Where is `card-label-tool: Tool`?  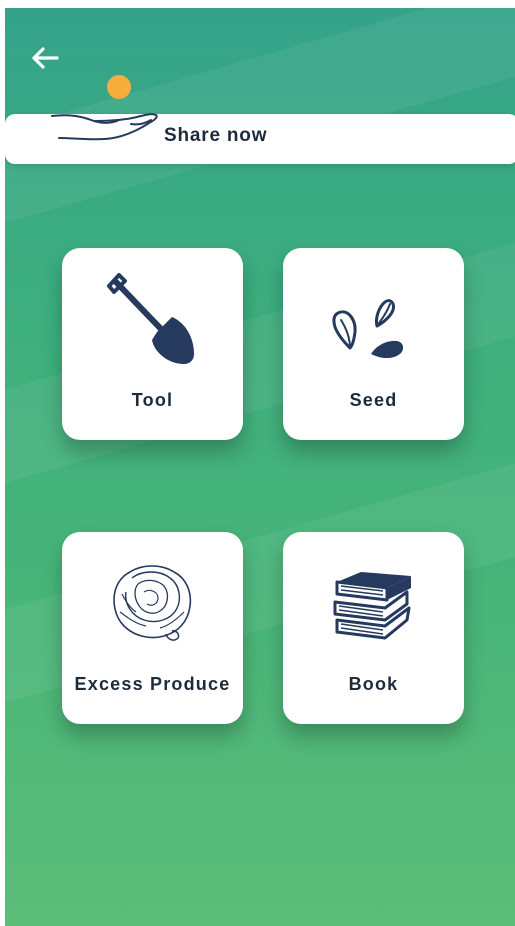 card-label-tool: Tool is located at coordinates (152, 400).